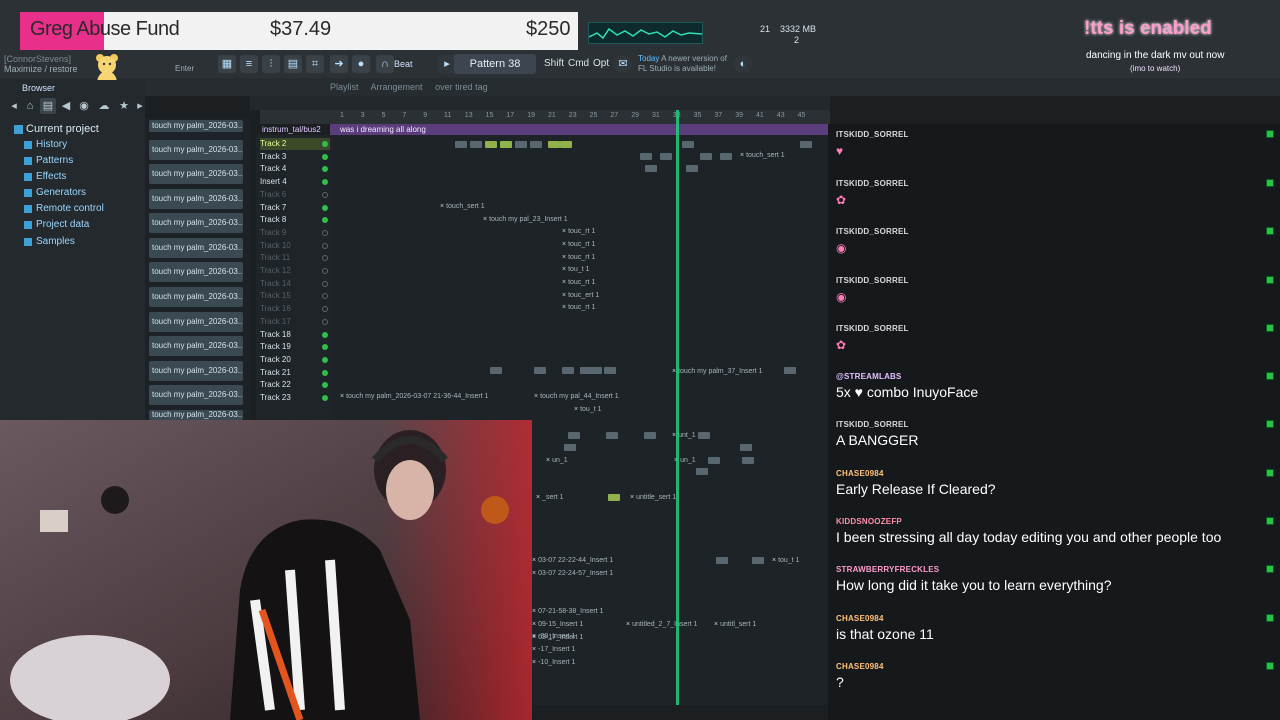 The height and width of the screenshot is (720, 1280). I want to click on clip-label: un_1, so click(688, 460).